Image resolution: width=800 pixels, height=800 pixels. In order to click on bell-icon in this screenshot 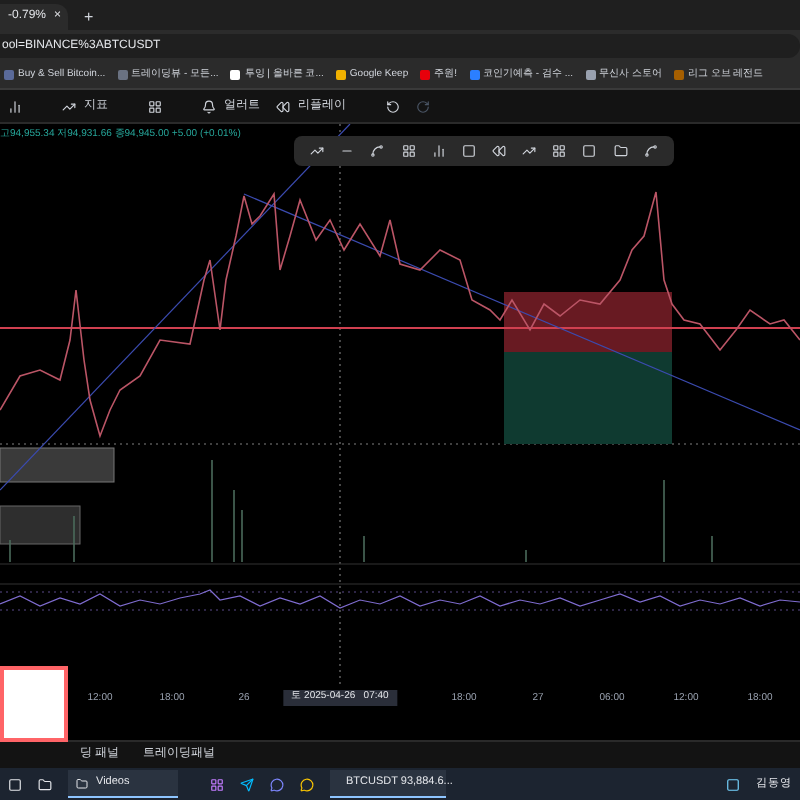, I will do `click(209, 106)`.